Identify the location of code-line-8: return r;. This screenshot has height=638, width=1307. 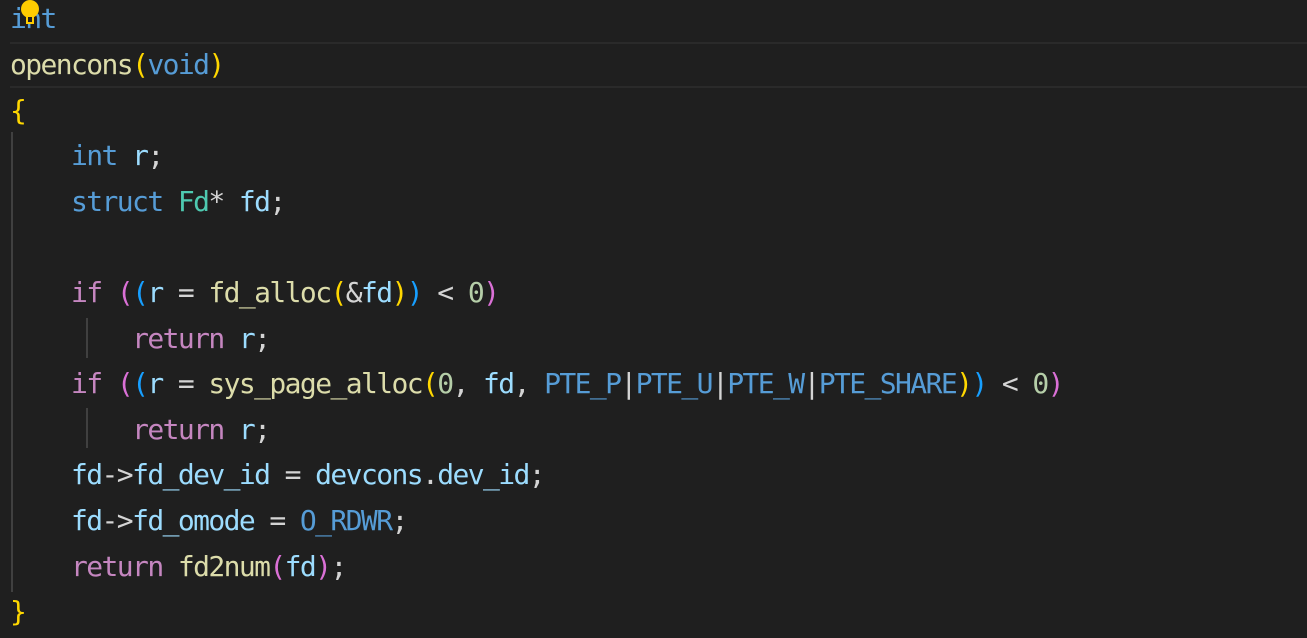
(201, 338).